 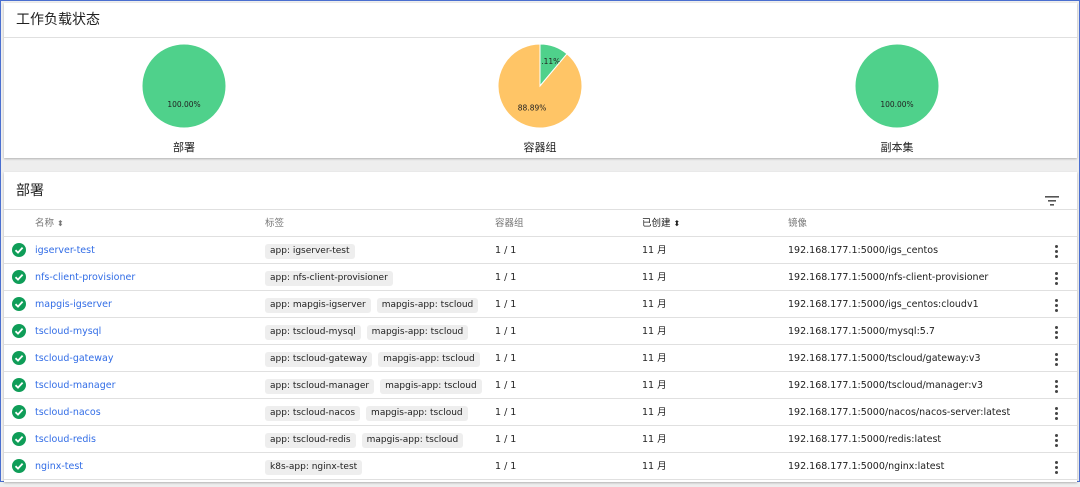 What do you see at coordinates (65, 250) in the screenshot?
I see `deployment-name-link: igserver-test` at bounding box center [65, 250].